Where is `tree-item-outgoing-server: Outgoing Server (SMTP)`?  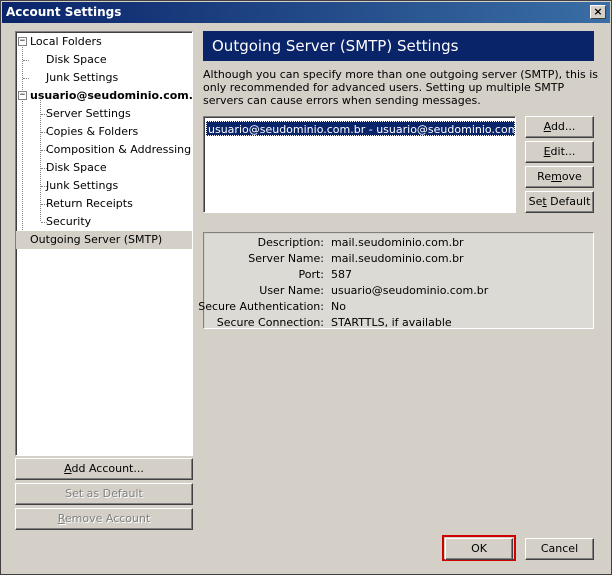
tree-item-outgoing-server: Outgoing Server (SMTP) is located at coordinates (104, 240).